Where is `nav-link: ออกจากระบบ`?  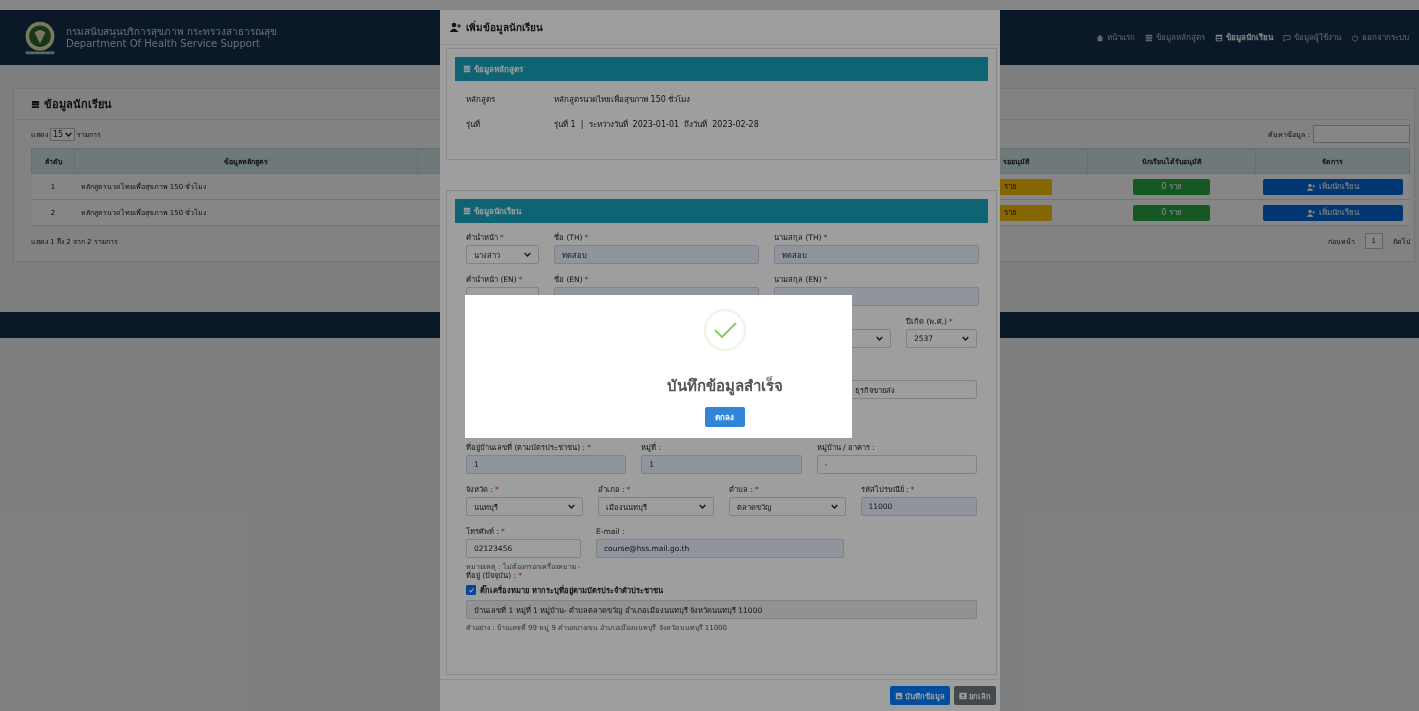 nav-link: ออกจากระบบ is located at coordinates (1380, 37).